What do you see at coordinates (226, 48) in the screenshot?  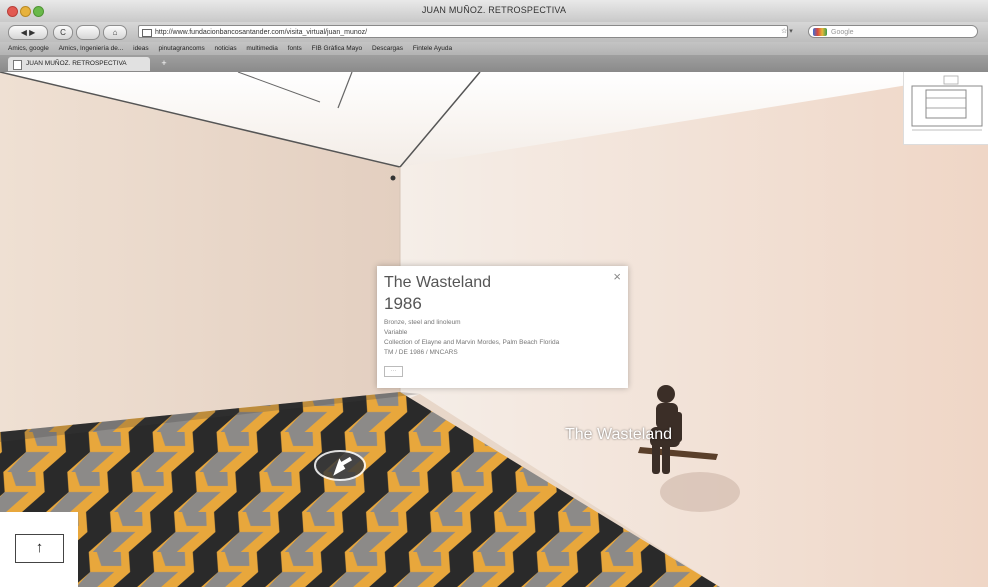 I see `bookmark-item: noticias` at bounding box center [226, 48].